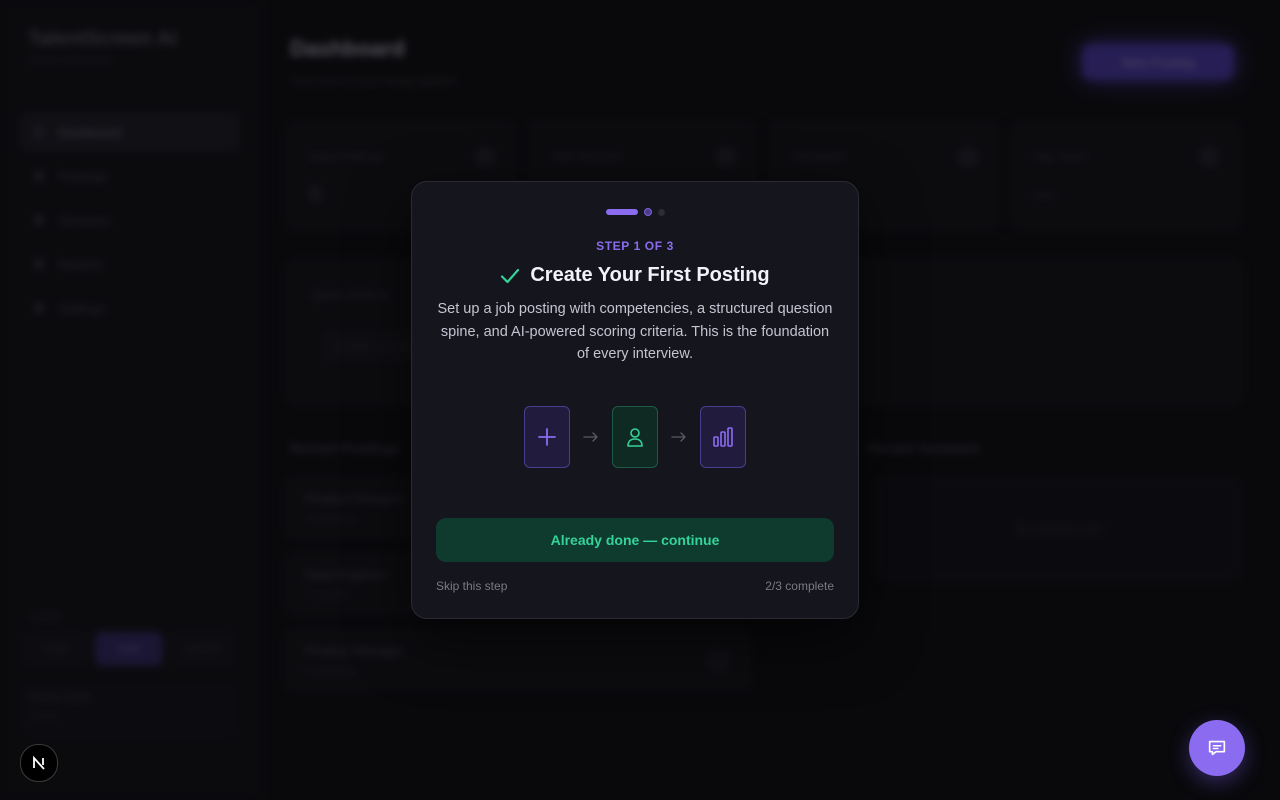 This screenshot has height=800, width=1280. What do you see at coordinates (647, 212) in the screenshot?
I see `step-dot-complete` at bounding box center [647, 212].